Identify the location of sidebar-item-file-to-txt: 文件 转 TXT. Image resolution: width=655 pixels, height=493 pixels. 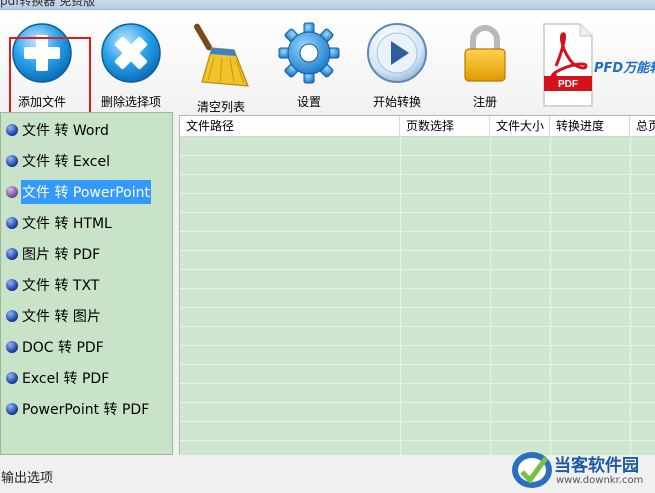
(86, 285).